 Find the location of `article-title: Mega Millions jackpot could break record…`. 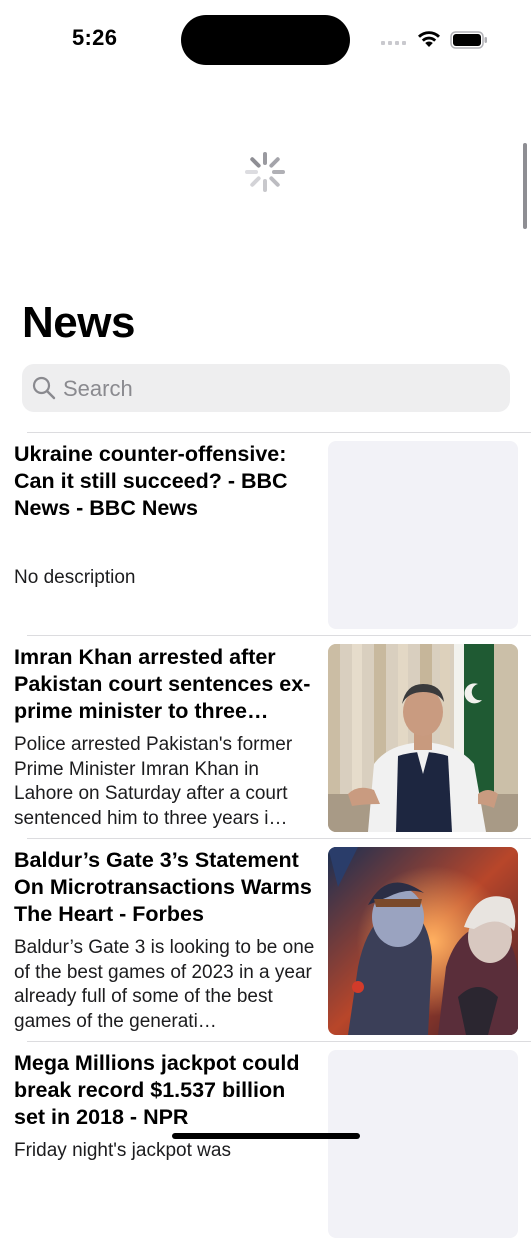

article-title: Mega Millions jackpot could break record… is located at coordinates (157, 1090).